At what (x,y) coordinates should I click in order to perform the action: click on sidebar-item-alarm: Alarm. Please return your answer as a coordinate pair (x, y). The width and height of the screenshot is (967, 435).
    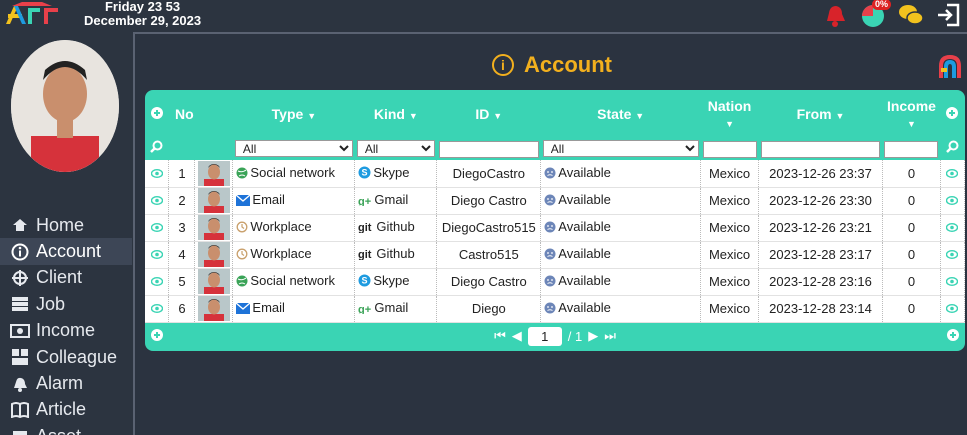
    Looking at the image, I should click on (66, 383).